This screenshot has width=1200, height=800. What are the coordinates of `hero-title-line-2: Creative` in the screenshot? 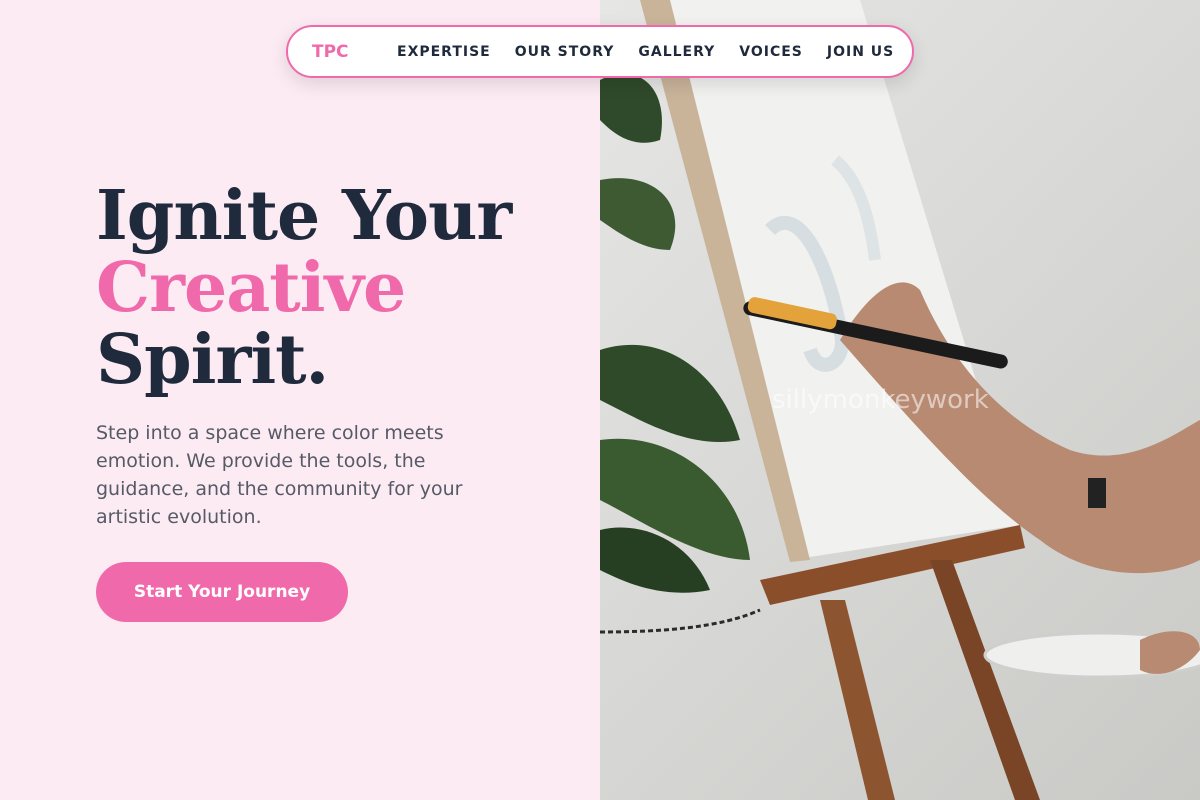 It's located at (251, 288).